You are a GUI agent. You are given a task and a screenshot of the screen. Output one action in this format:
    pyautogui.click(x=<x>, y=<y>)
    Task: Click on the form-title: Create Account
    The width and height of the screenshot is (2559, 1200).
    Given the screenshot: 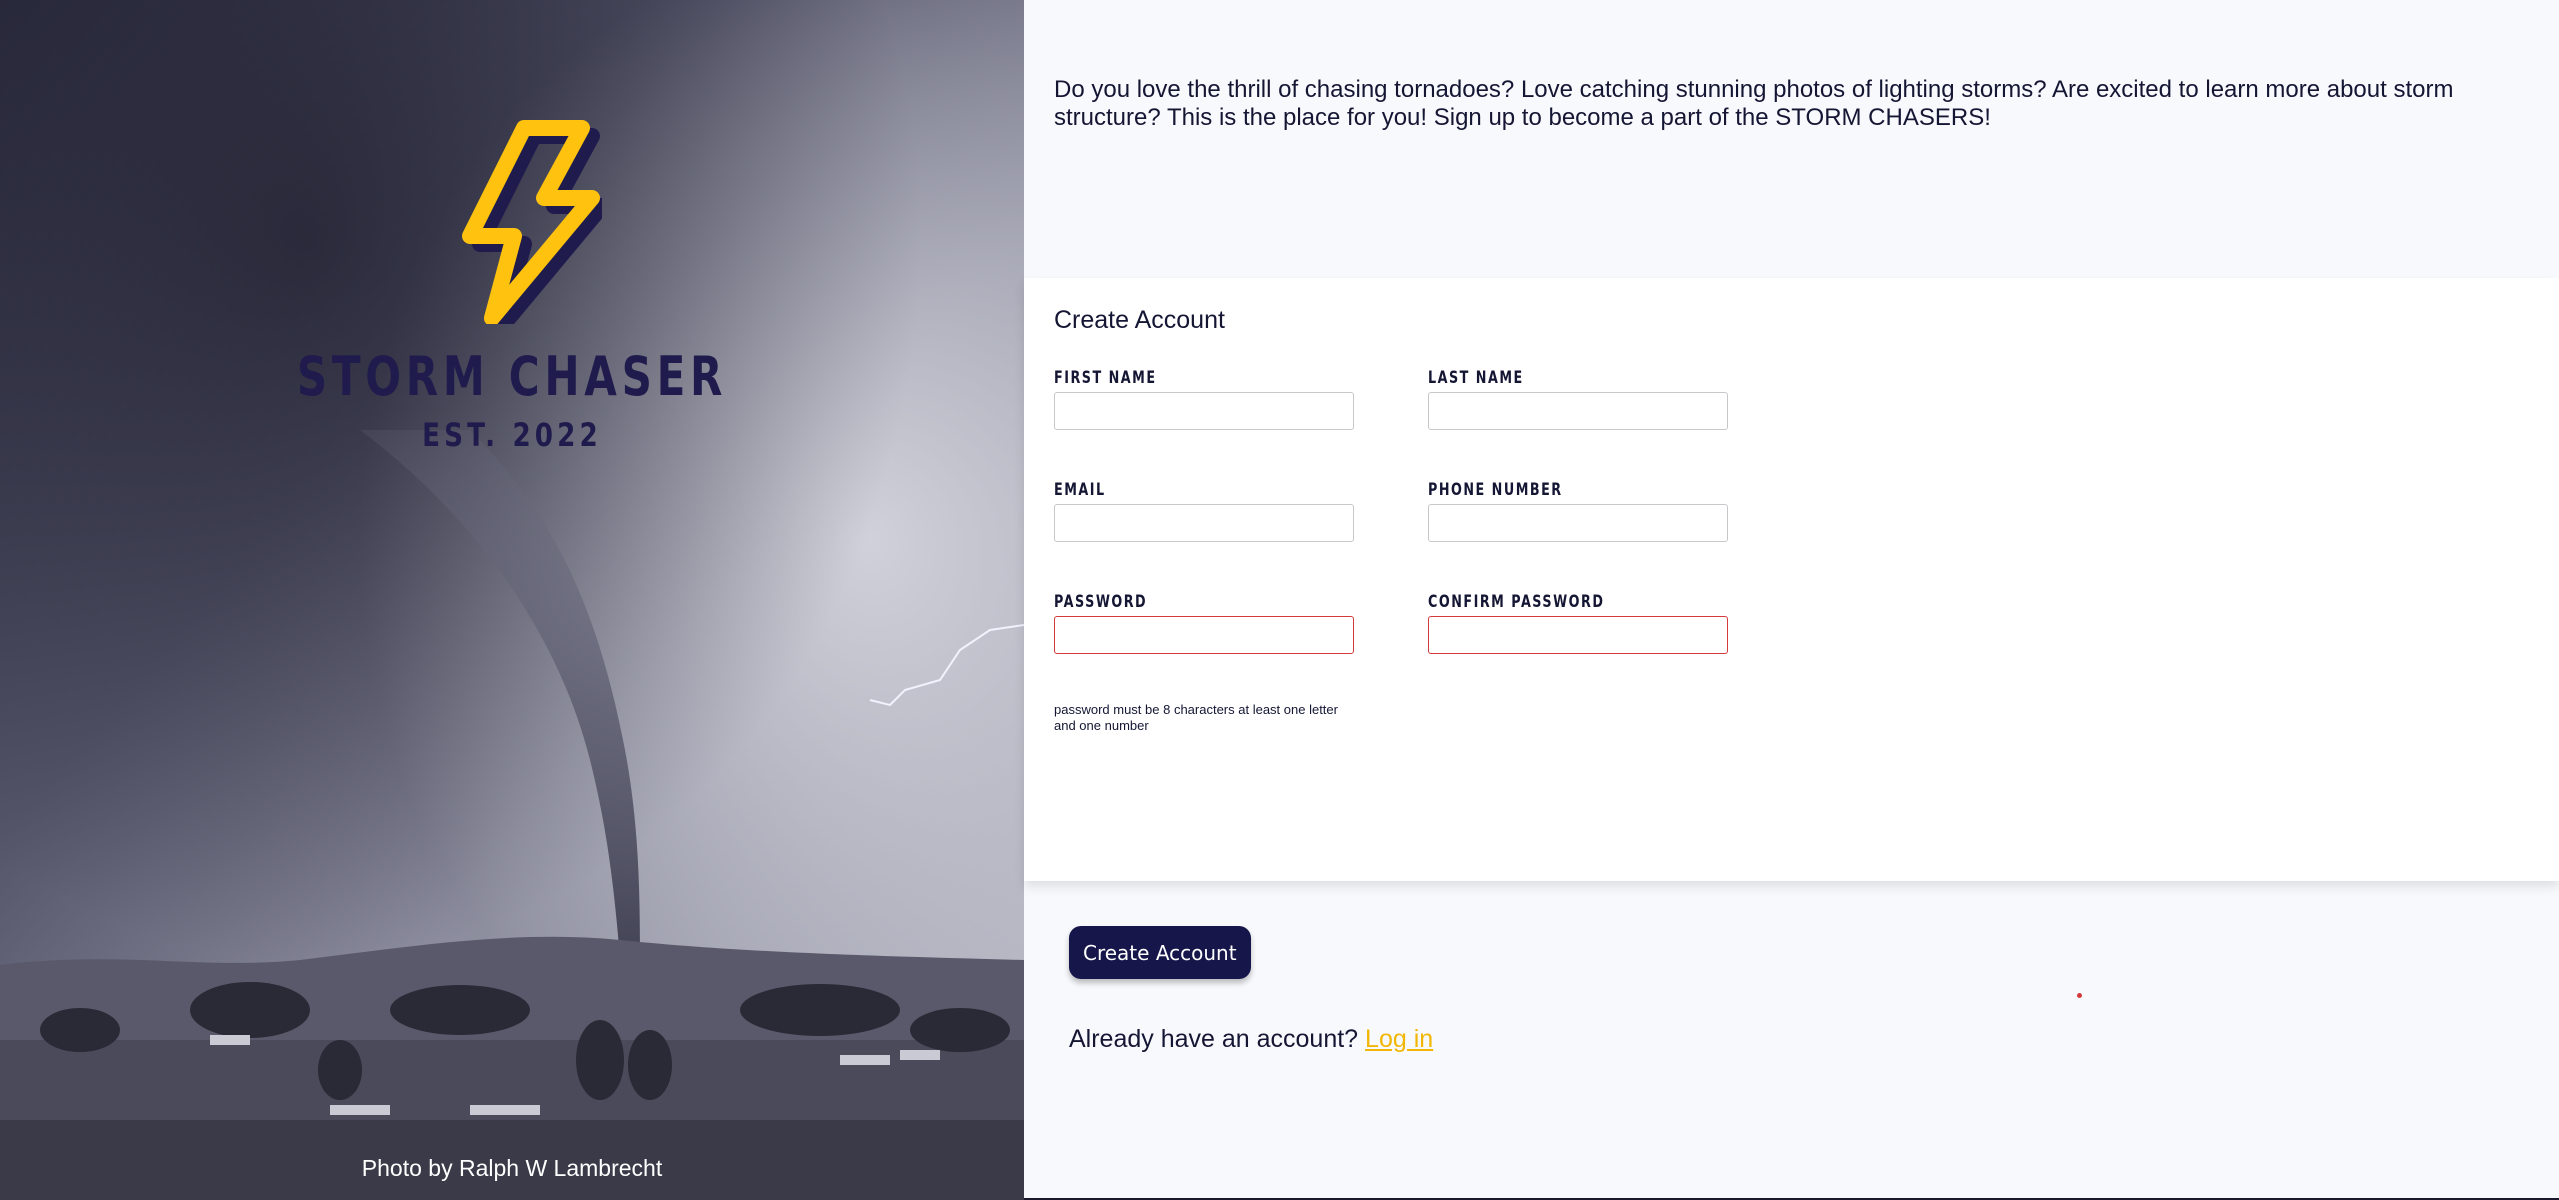 What is the action you would take?
    pyautogui.click(x=1139, y=320)
    